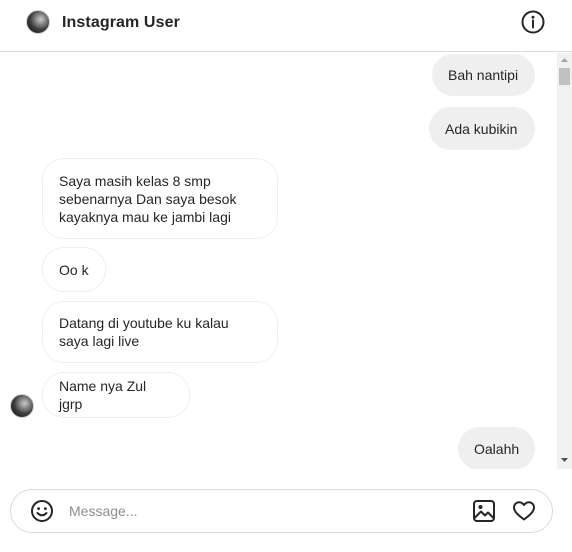 This screenshot has height=552, width=572. What do you see at coordinates (484, 511) in the screenshot?
I see `image-icon` at bounding box center [484, 511].